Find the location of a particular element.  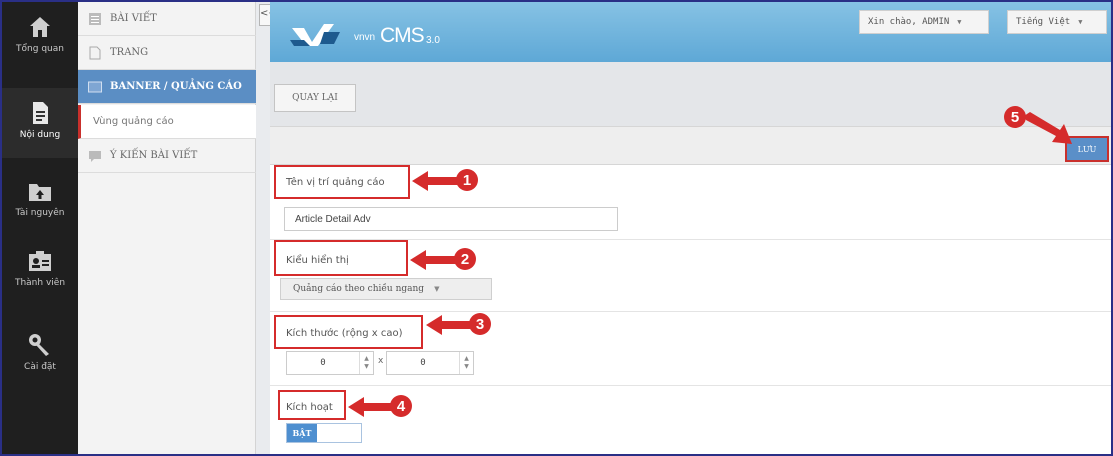

document-icon is located at coordinates (40, 113).